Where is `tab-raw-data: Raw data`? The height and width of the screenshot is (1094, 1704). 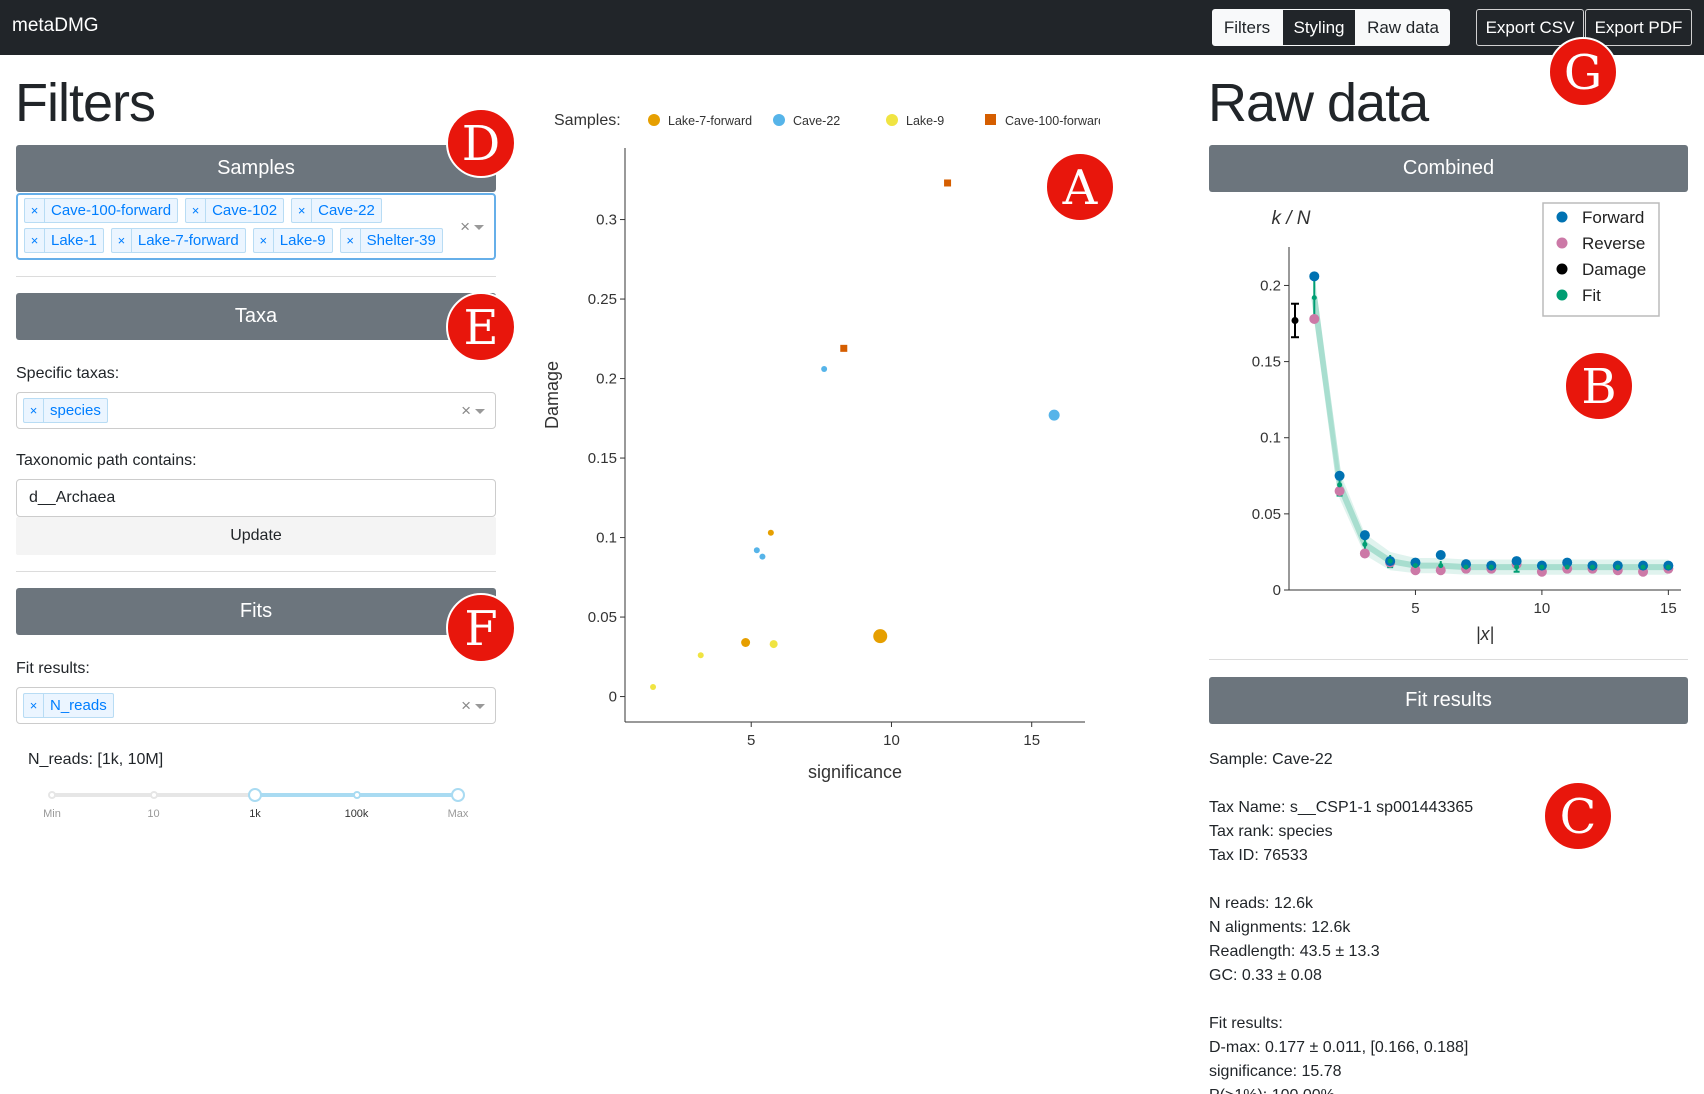 tab-raw-data: Raw data is located at coordinates (1403, 27).